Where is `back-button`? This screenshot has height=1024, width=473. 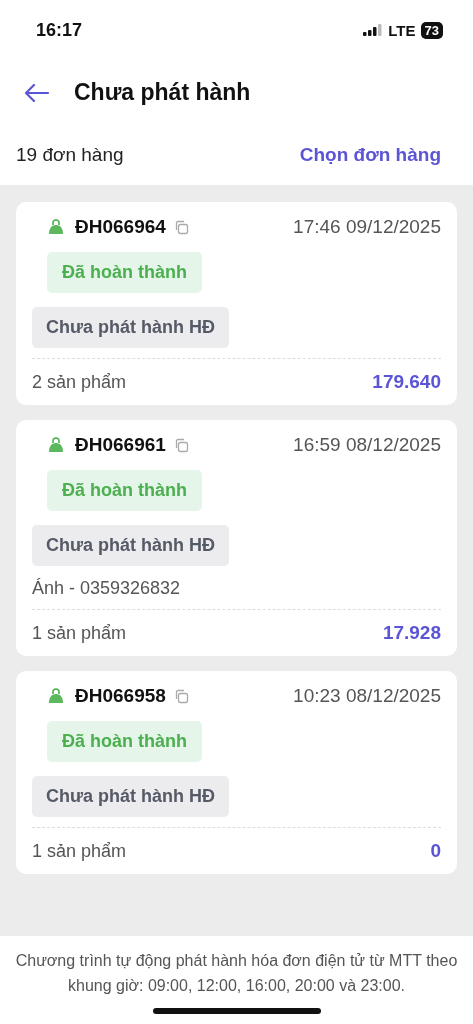
back-button is located at coordinates (37, 92).